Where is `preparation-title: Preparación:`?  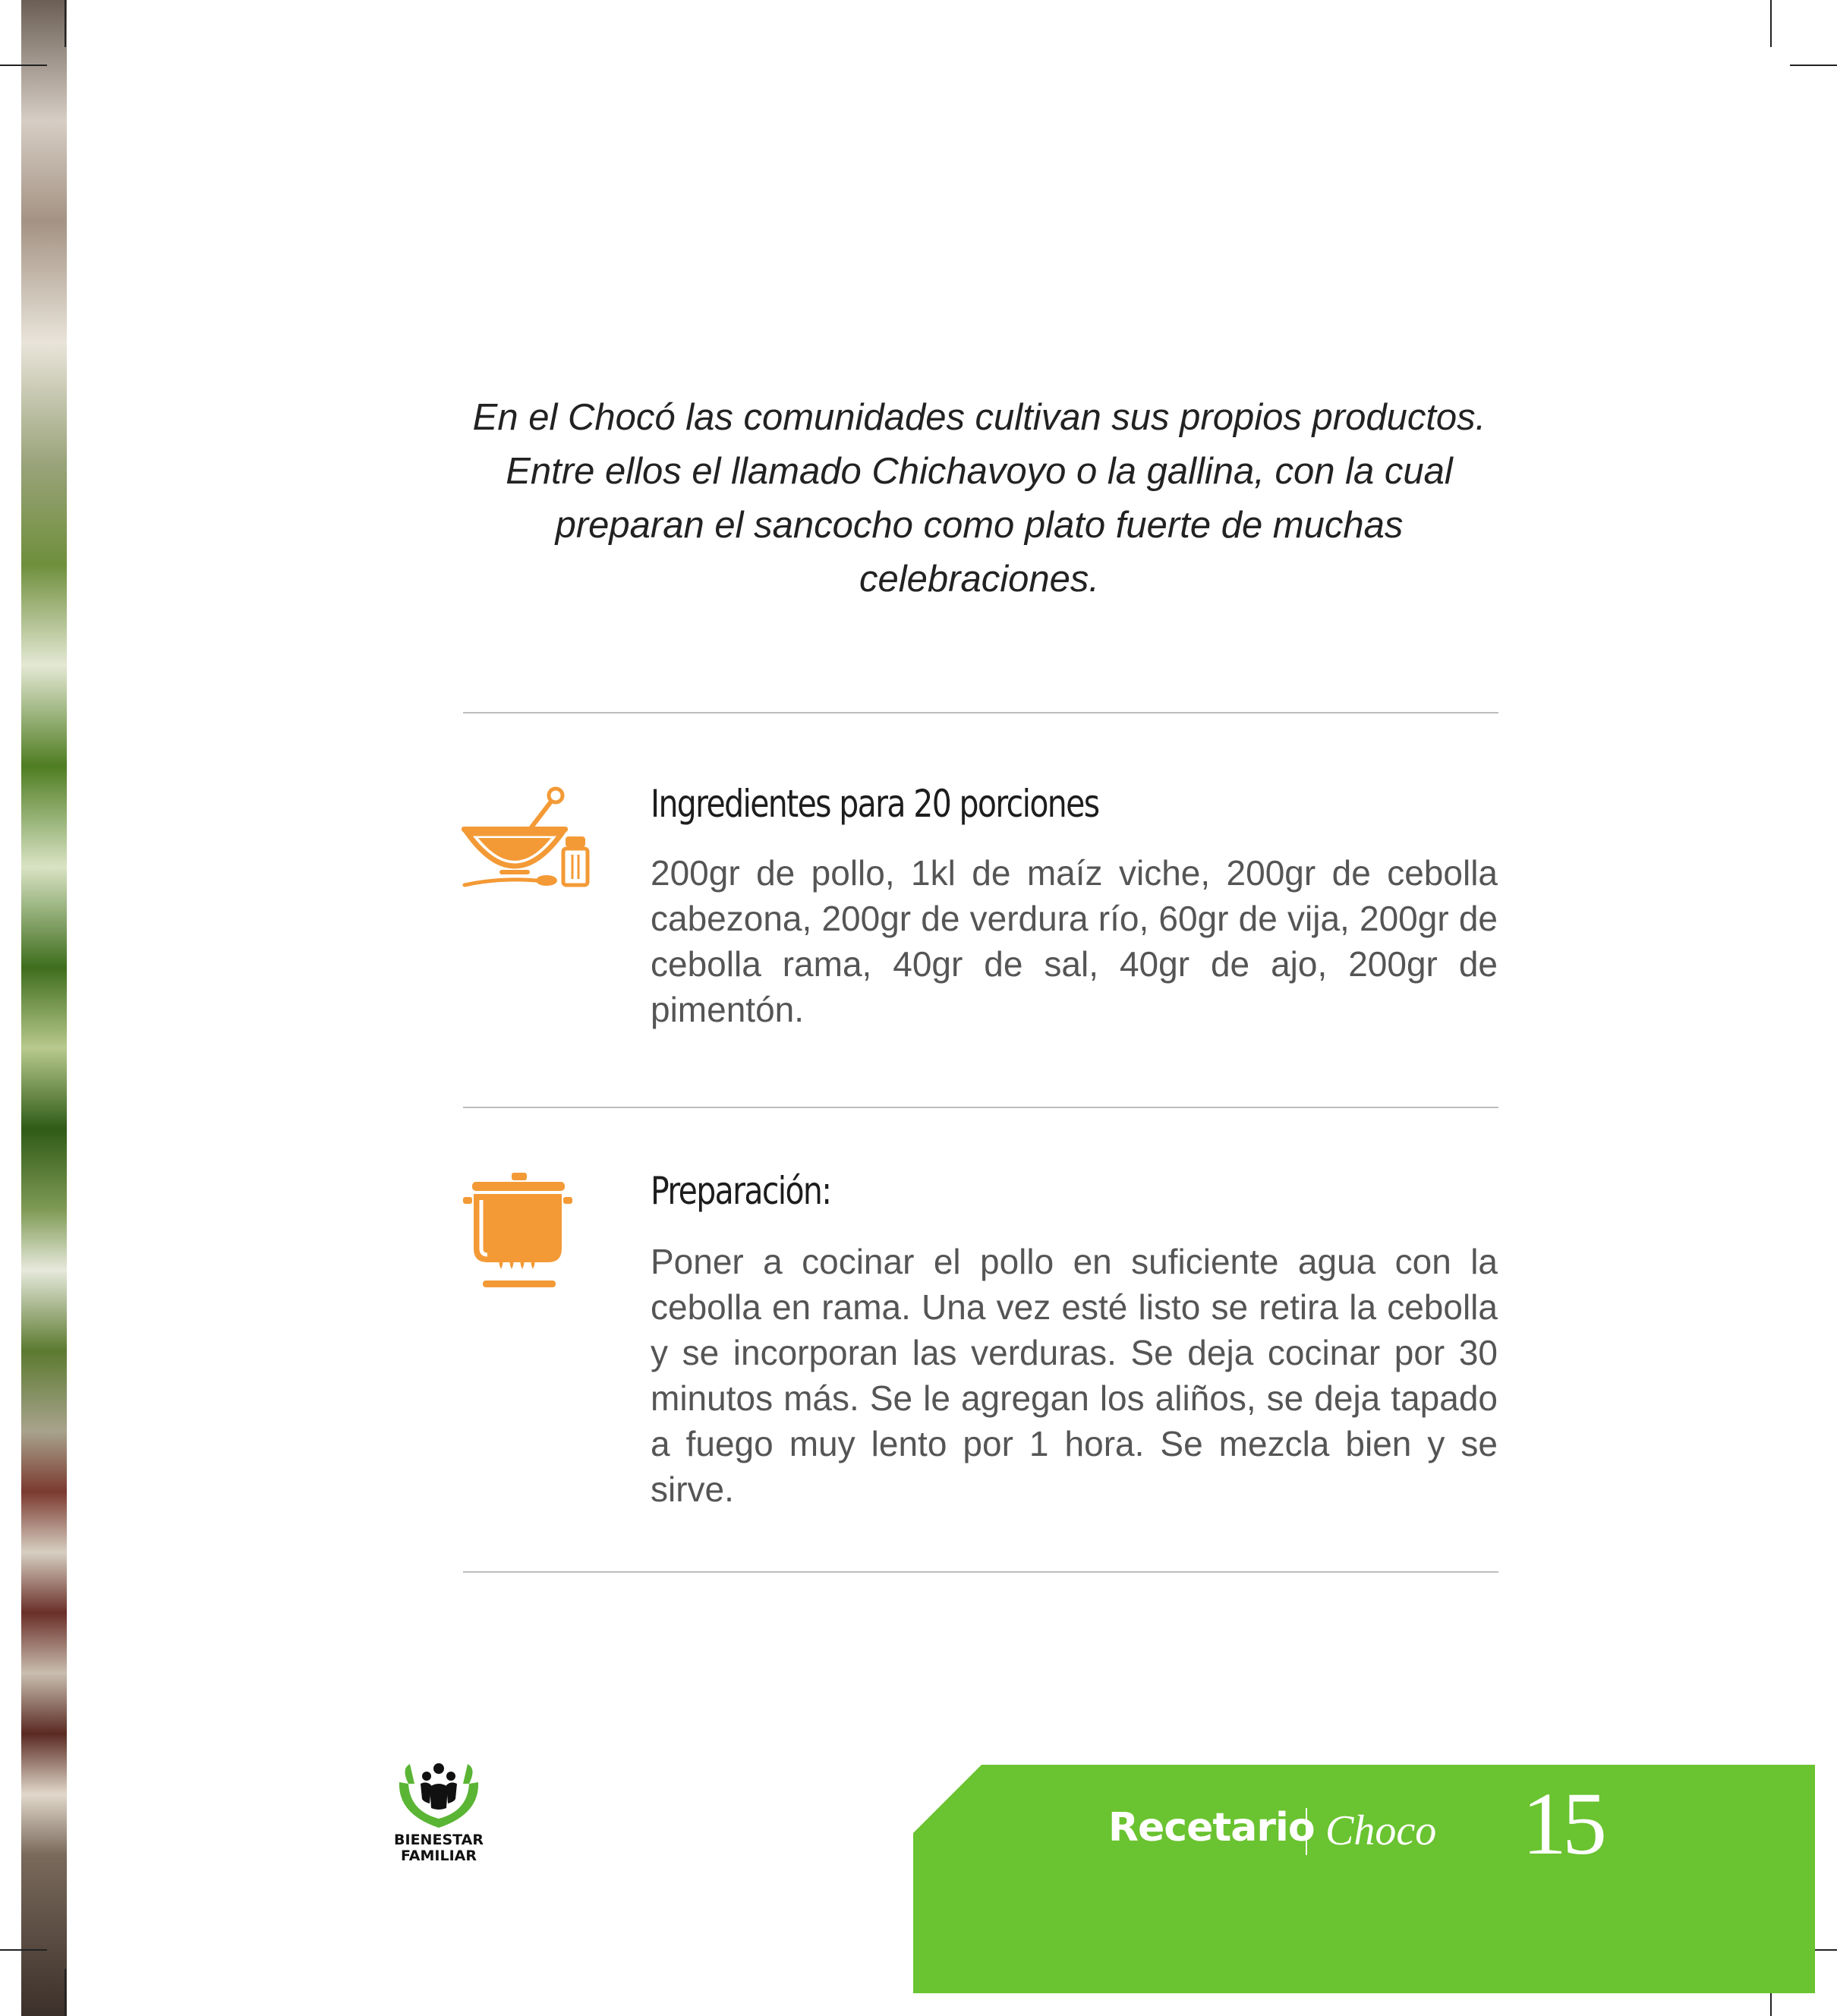 preparation-title: Preparación: is located at coordinates (741, 1191).